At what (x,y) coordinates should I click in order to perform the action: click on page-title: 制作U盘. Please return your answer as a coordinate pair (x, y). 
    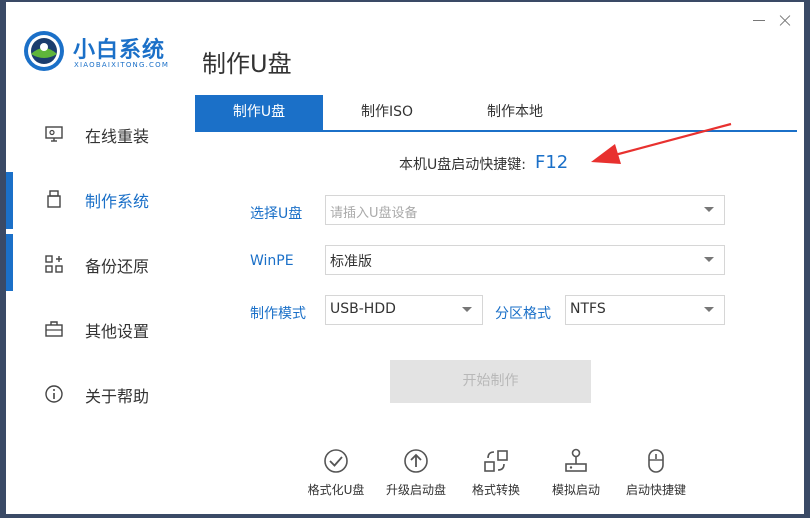
    Looking at the image, I should click on (247, 64).